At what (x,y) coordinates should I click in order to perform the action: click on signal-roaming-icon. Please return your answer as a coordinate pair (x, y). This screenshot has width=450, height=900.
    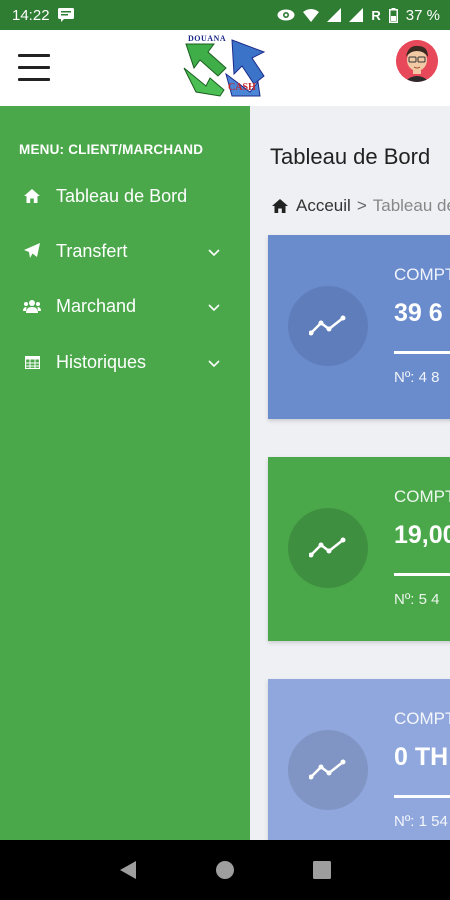
    Looking at the image, I should click on (356, 15).